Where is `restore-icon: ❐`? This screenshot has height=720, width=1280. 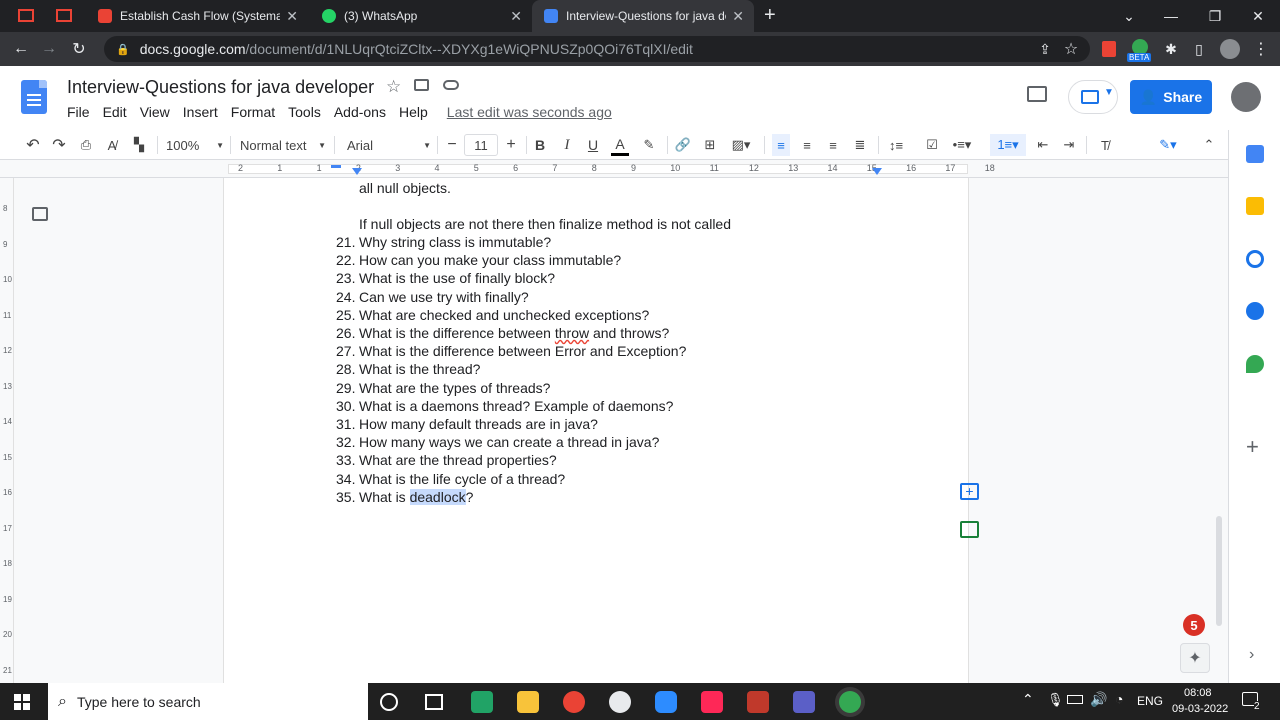
restore-icon: ❐ is located at coordinates (1215, 16).